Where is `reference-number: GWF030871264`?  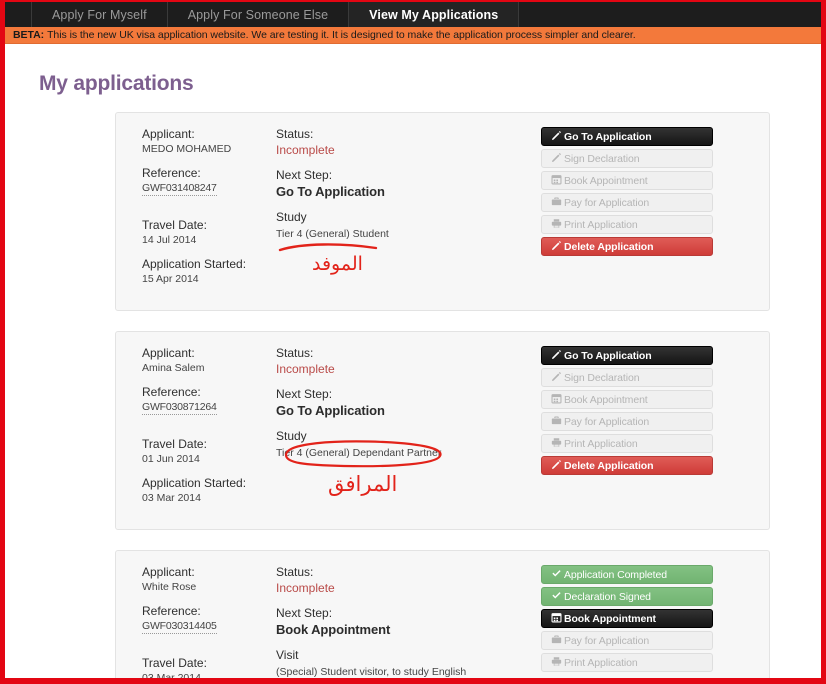 reference-number: GWF030871264 is located at coordinates (179, 408).